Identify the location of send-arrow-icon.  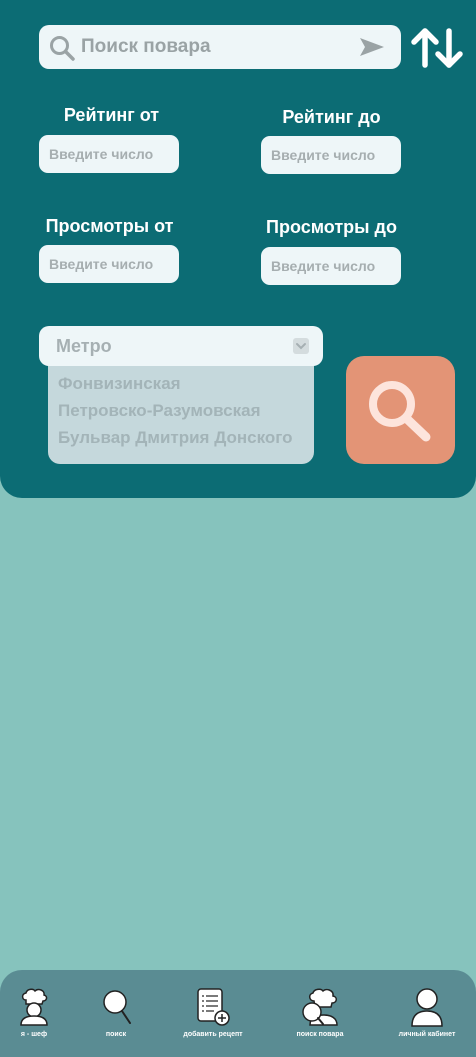
(372, 47).